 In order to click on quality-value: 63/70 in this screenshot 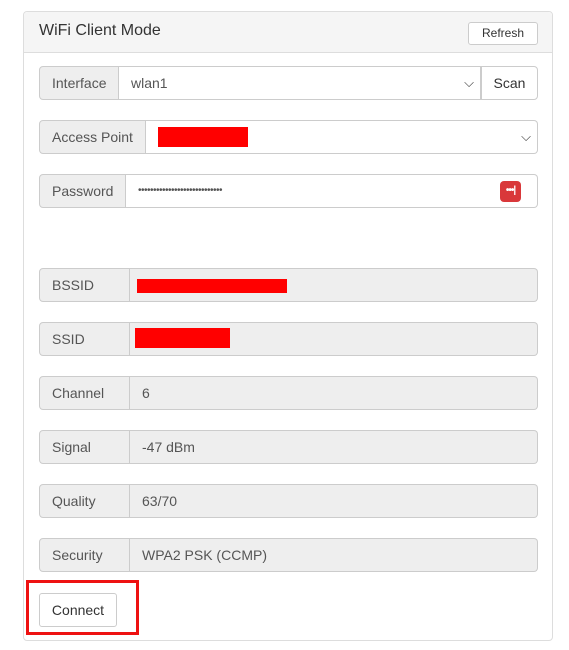, I will do `click(334, 501)`.